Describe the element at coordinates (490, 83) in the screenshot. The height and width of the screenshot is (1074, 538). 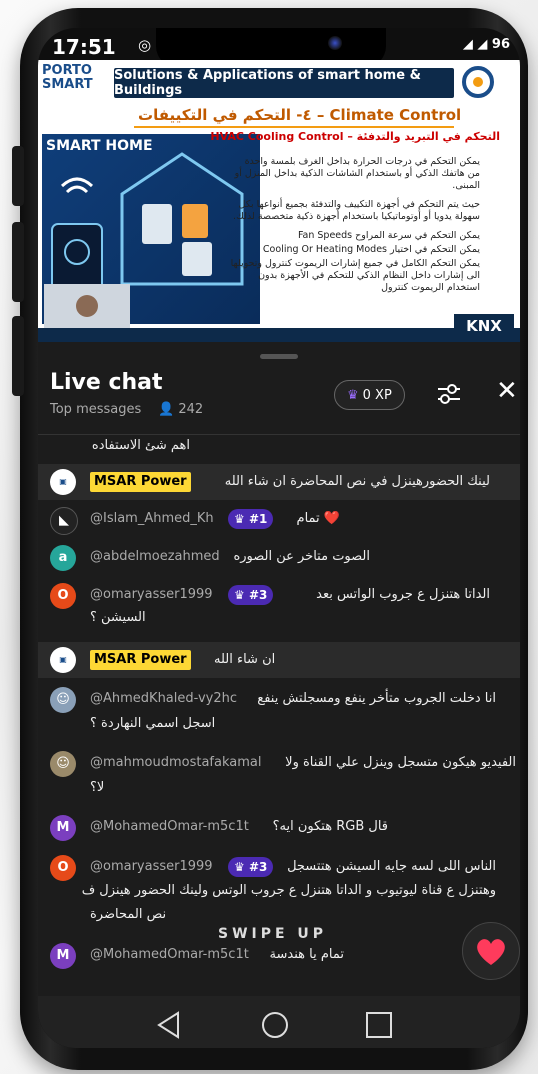
I see `porto-smart-logo-right` at that location.